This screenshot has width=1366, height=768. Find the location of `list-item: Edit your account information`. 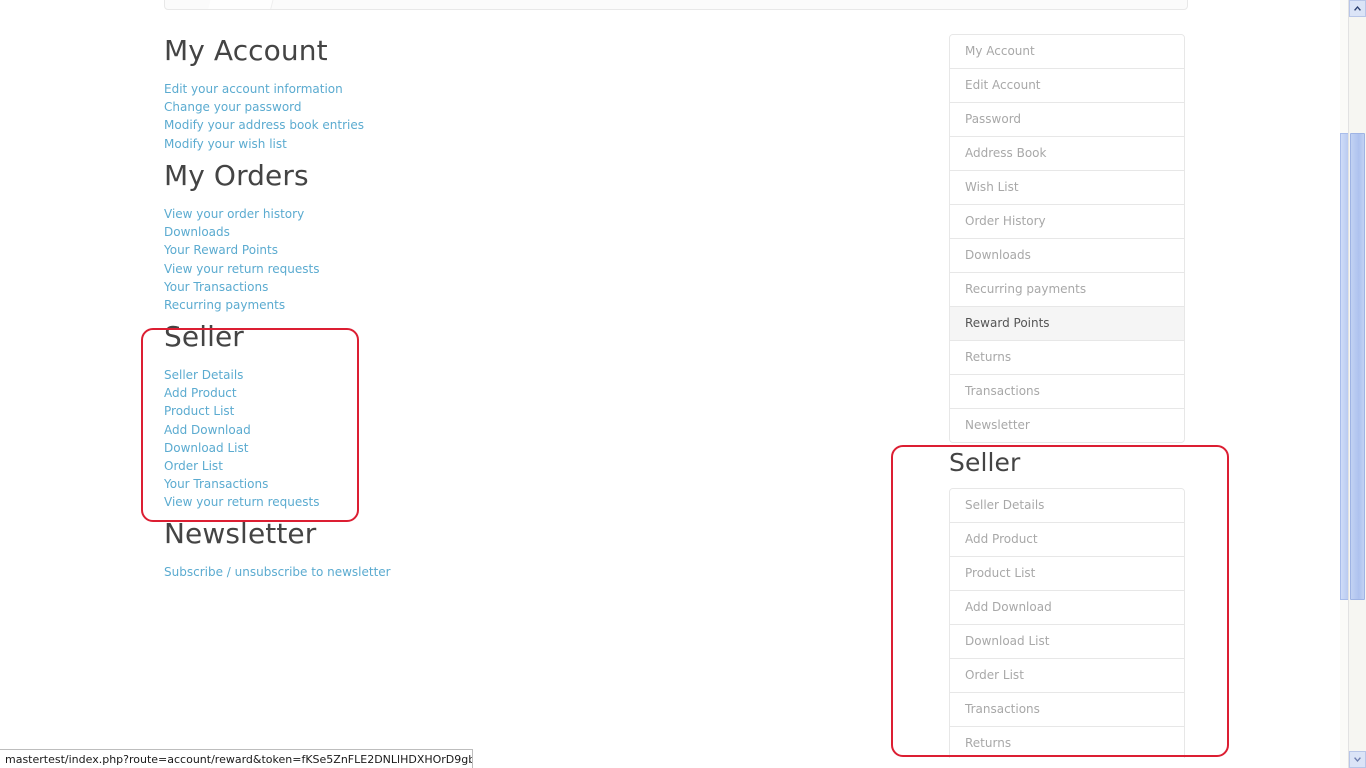

list-item: Edit your account information is located at coordinates (264, 89).